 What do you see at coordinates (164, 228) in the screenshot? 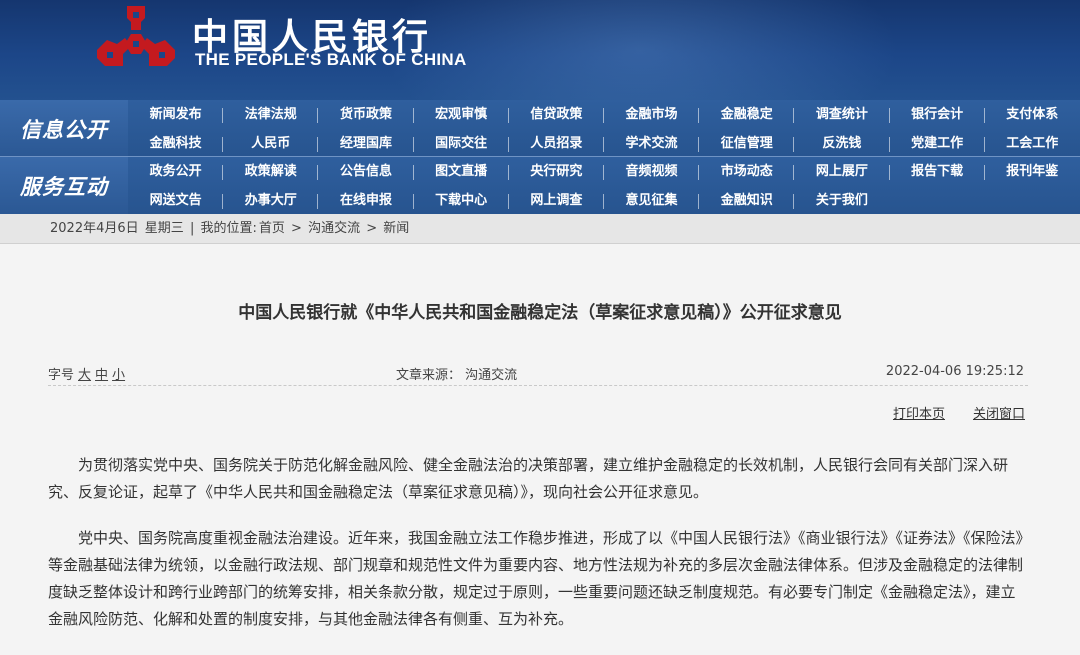
I see `current-weekday: 星期三` at bounding box center [164, 228].